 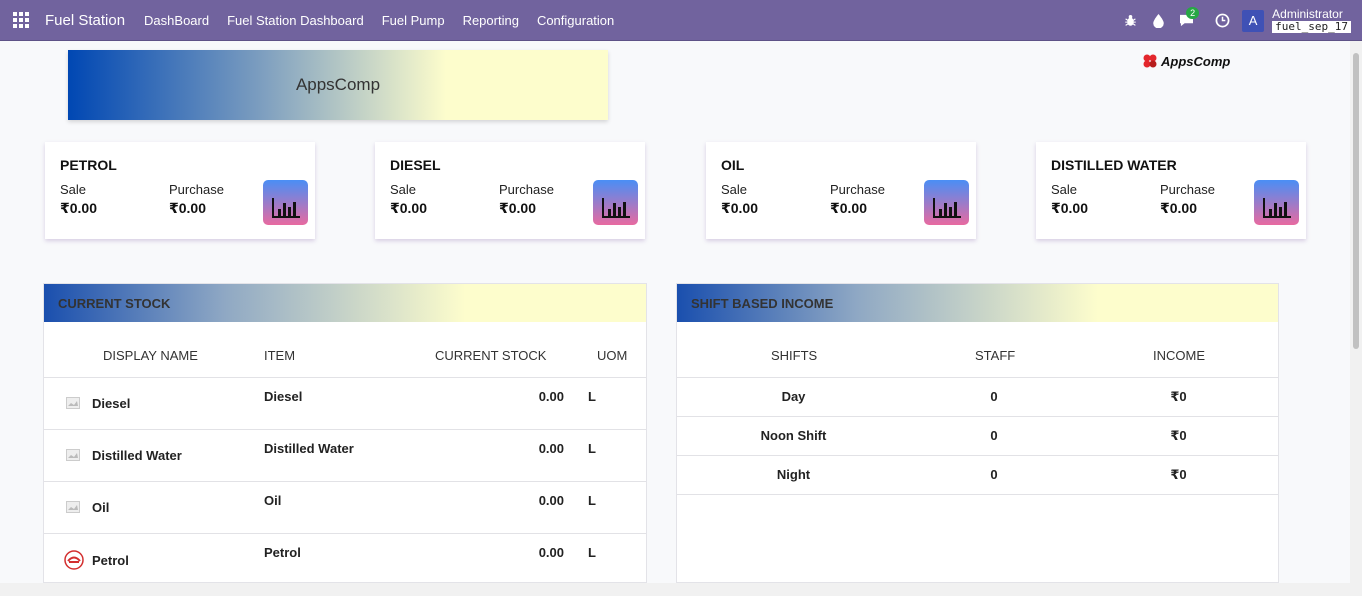 I want to click on display-name-cell: Diesel, so click(x=111, y=403).